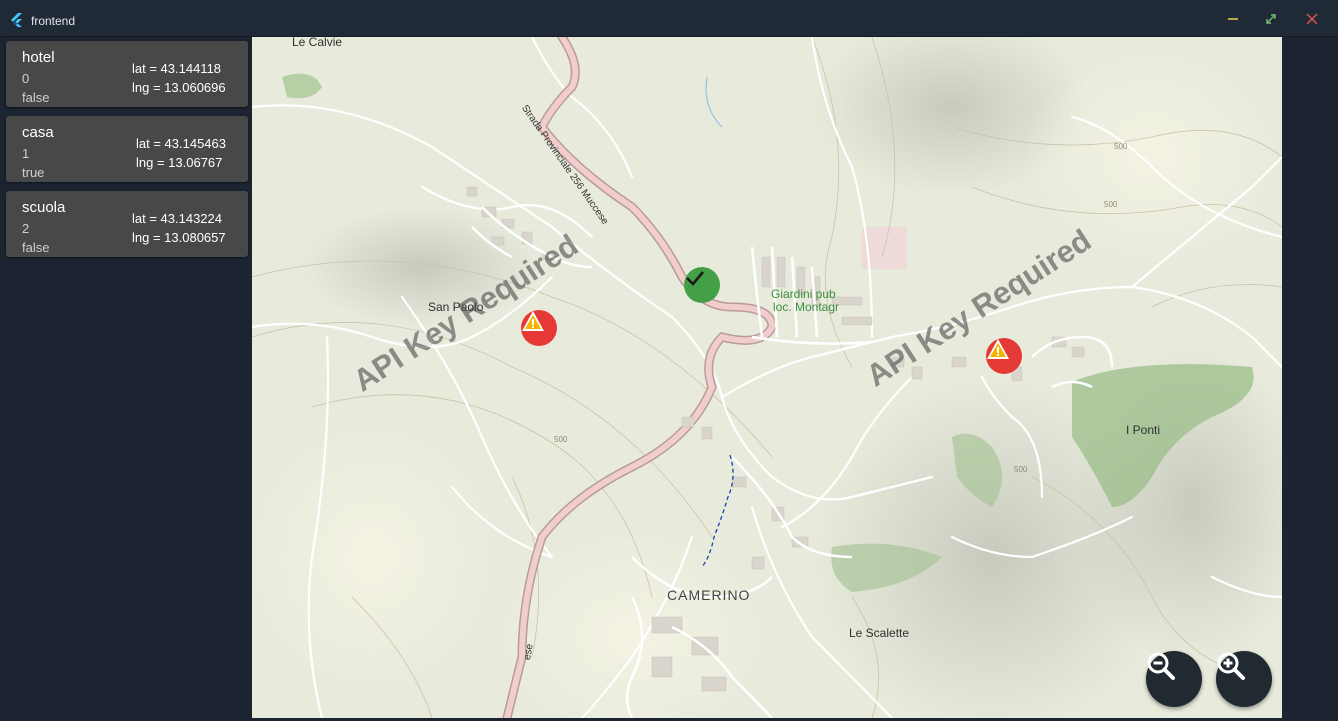 This screenshot has height=721, width=1338. I want to click on poi-label: loc. Montagr, so click(806, 307).